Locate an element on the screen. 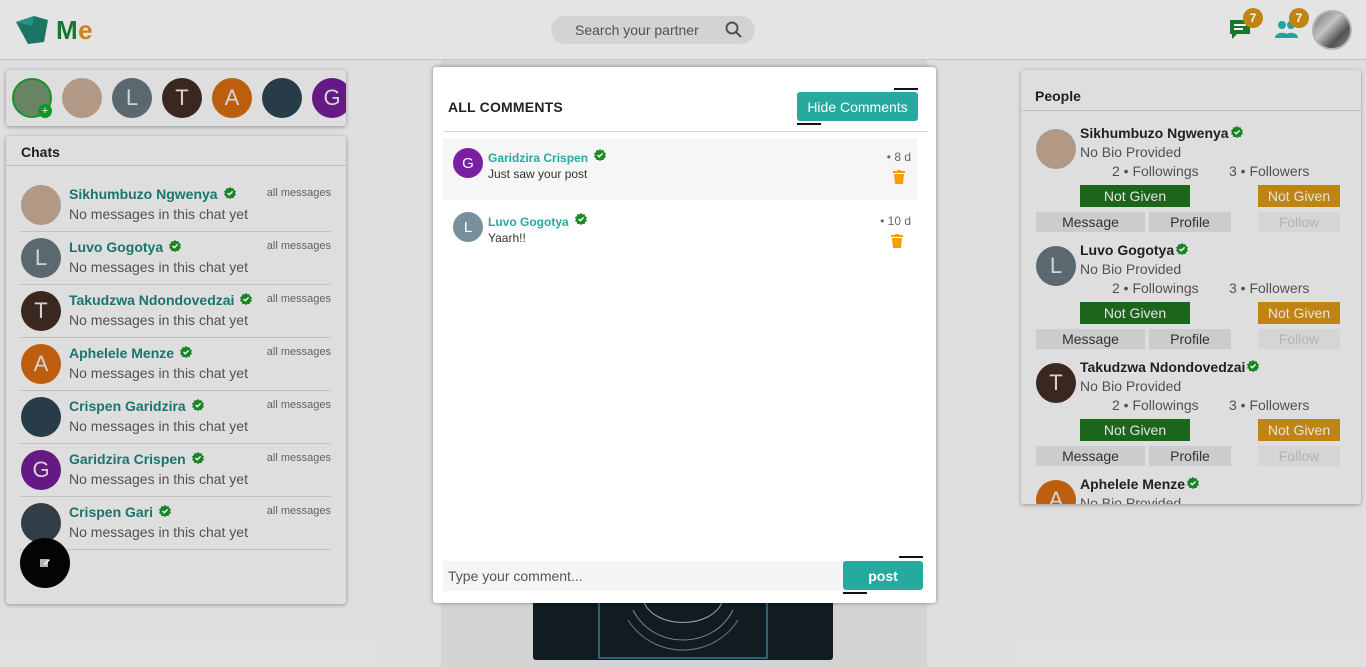  avatar: L is located at coordinates (468, 227).